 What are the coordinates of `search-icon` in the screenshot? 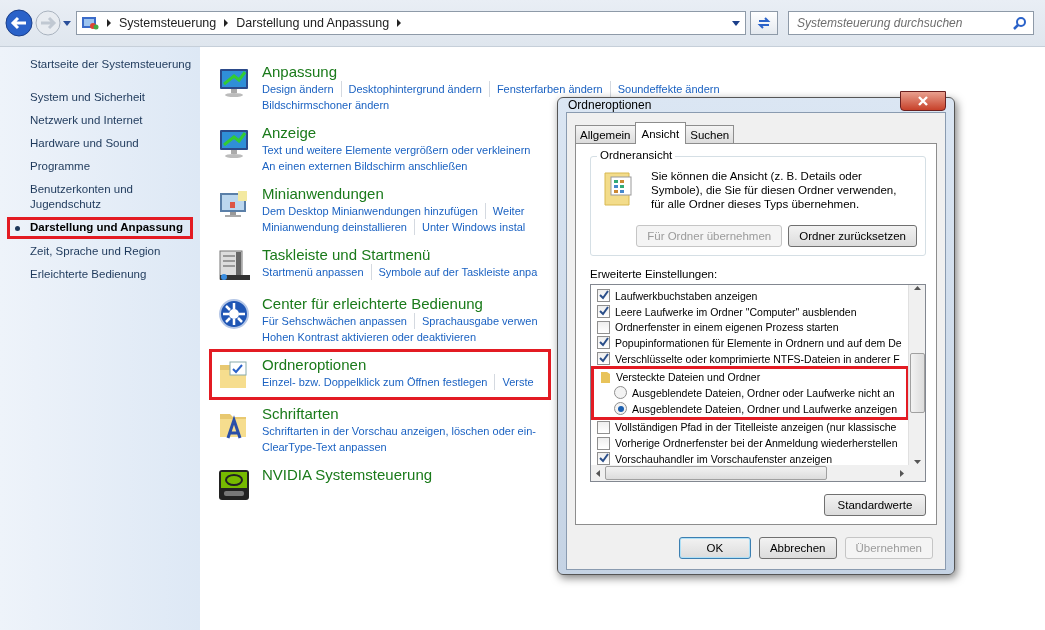 It's located at (1020, 23).